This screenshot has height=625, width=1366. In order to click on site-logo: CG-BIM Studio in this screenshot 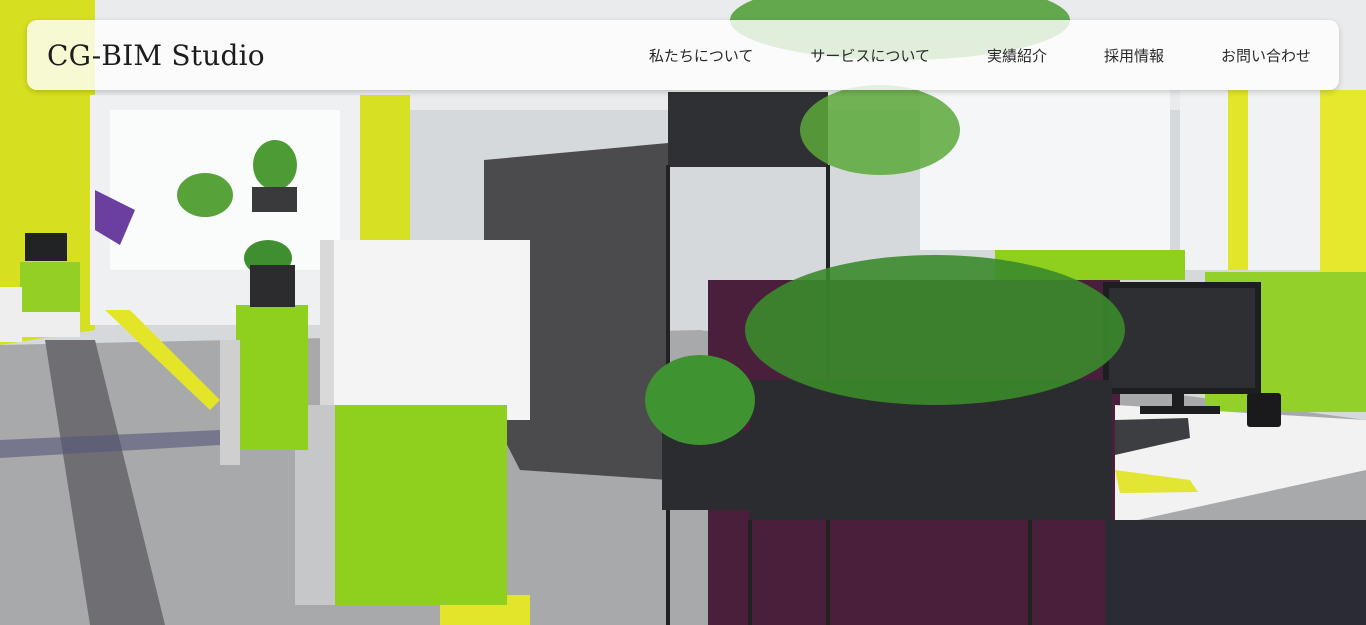, I will do `click(156, 55)`.